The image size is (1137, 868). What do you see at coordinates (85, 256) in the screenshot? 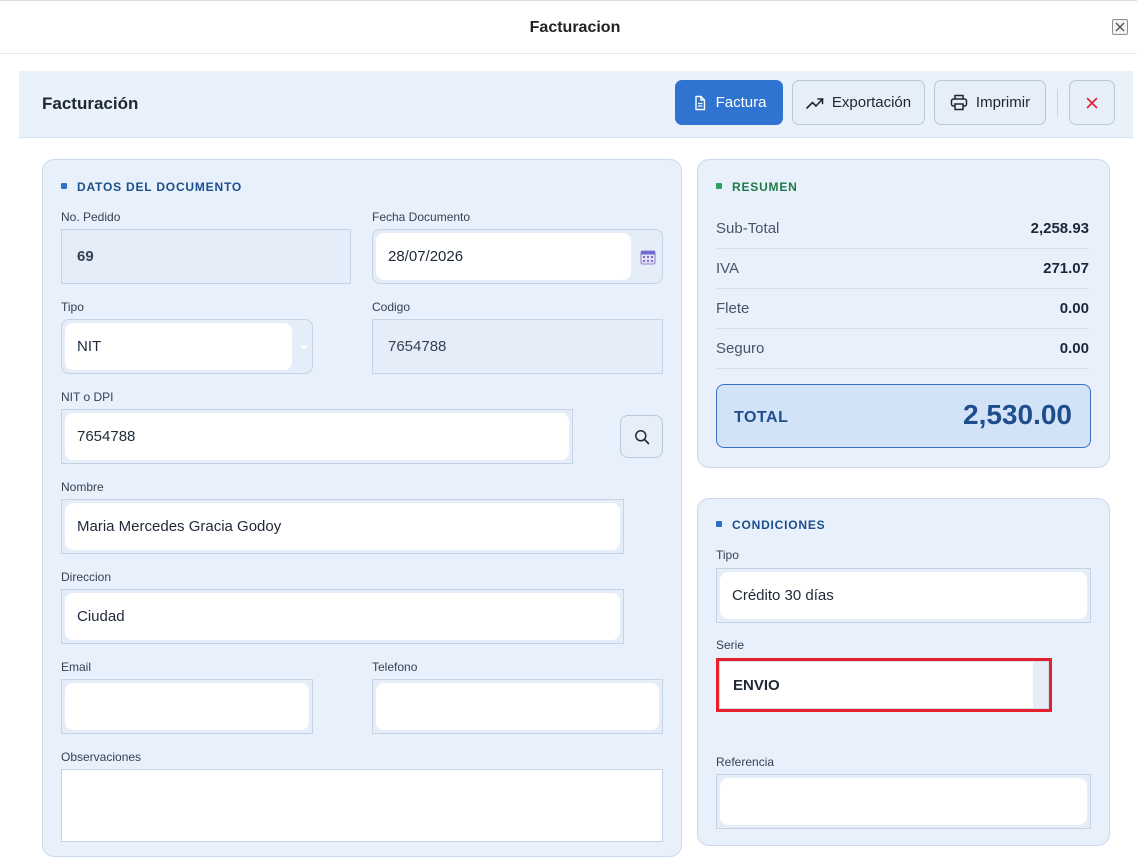
I see `no-pedido-value: 69` at bounding box center [85, 256].